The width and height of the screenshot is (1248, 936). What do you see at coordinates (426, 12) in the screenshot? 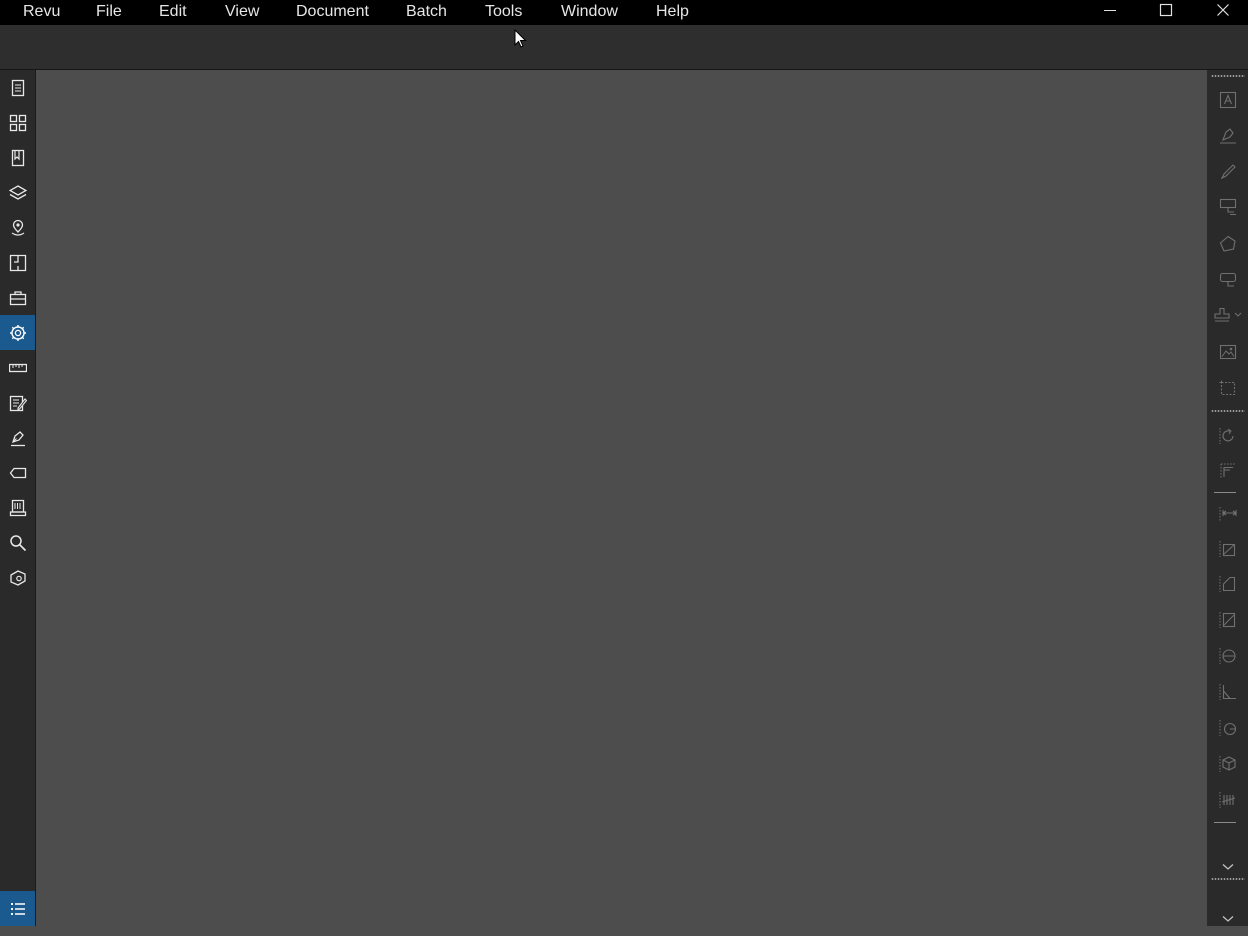
I see `menu-batch: Batch` at bounding box center [426, 12].